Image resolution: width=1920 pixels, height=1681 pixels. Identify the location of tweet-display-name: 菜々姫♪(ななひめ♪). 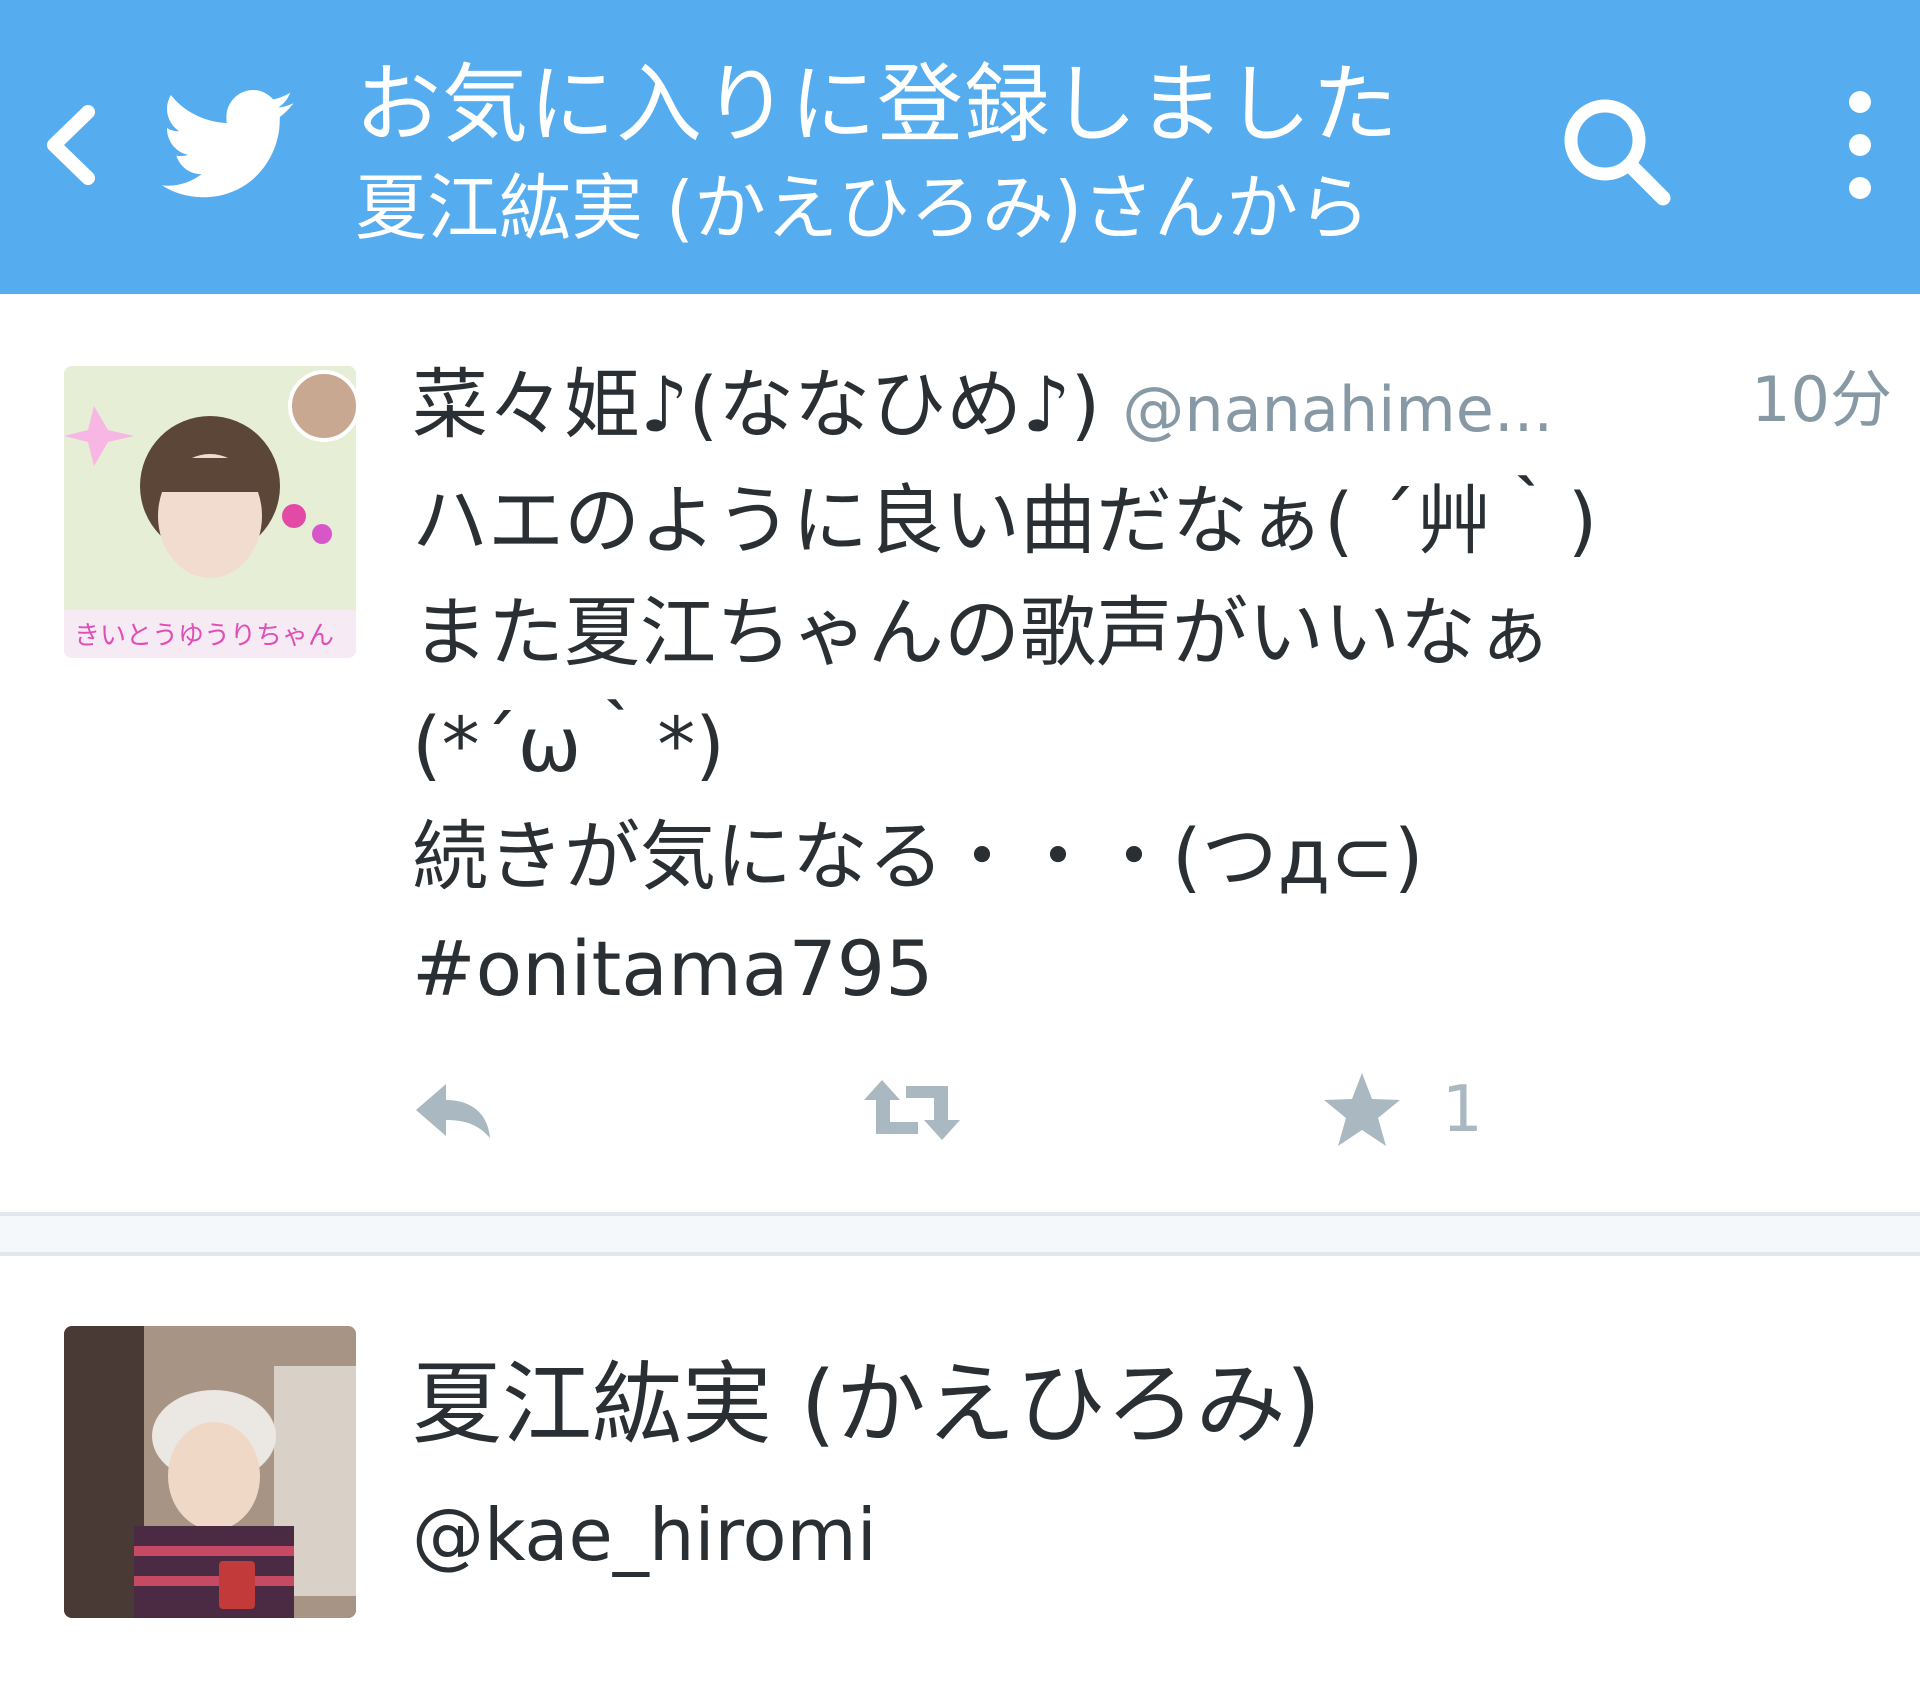
(756, 404).